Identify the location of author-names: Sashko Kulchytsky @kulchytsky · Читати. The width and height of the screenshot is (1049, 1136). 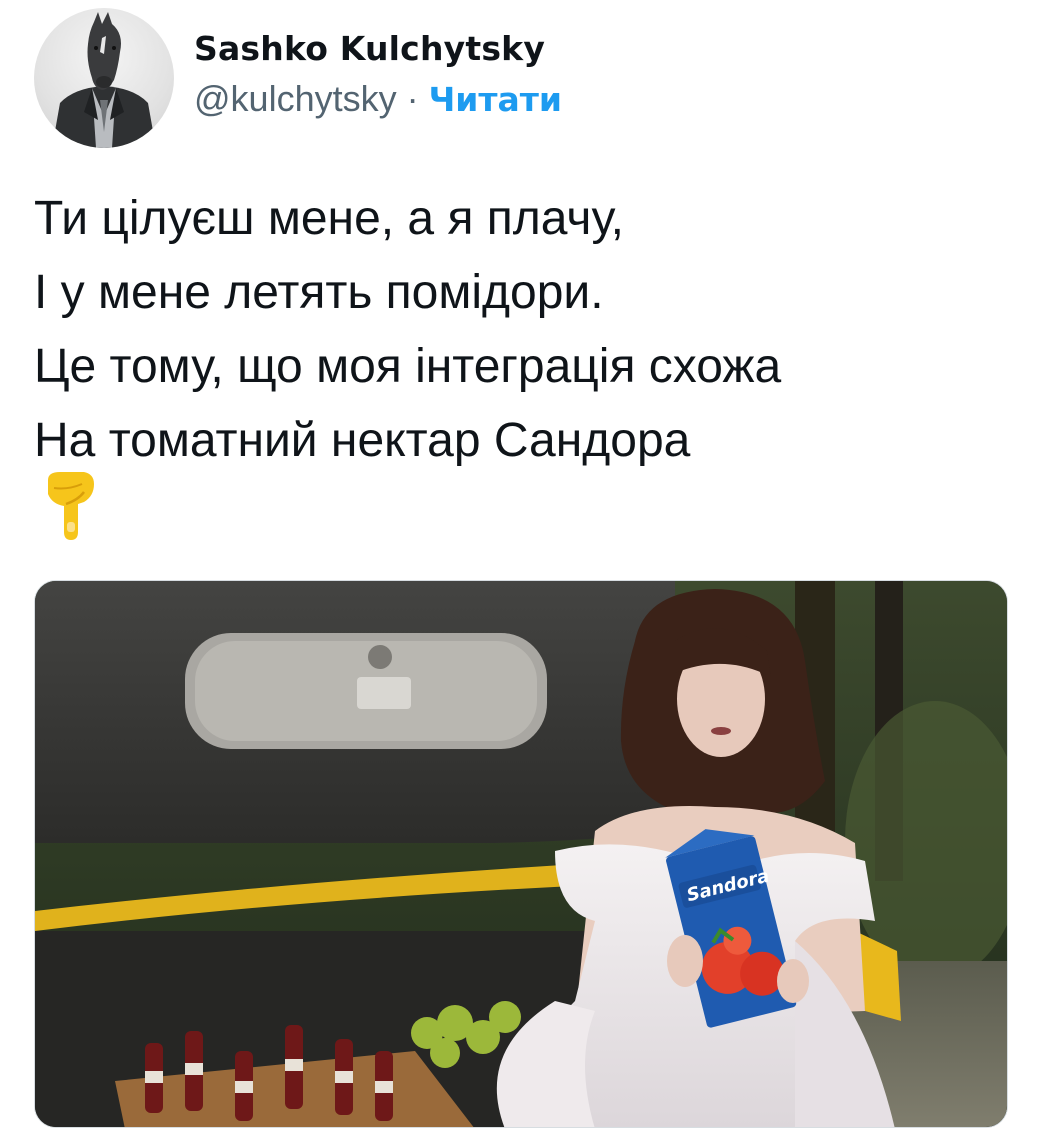
(378, 78).